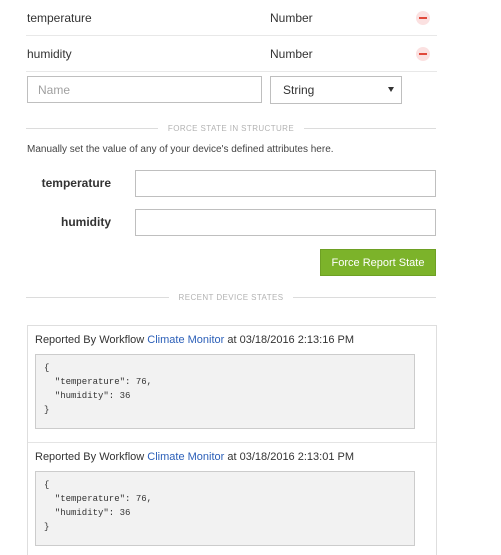 Image resolution: width=501 pixels, height=555 pixels. Describe the element at coordinates (299, 90) in the screenshot. I see `attribute-type-selected: String` at that location.